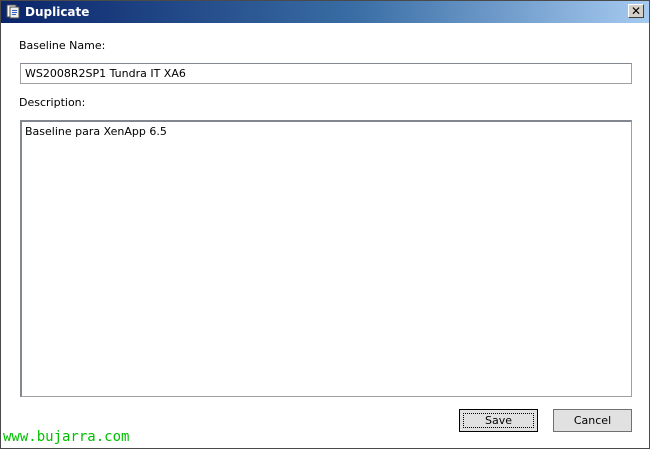 Image resolution: width=650 pixels, height=449 pixels. I want to click on app-icon, so click(13, 11).